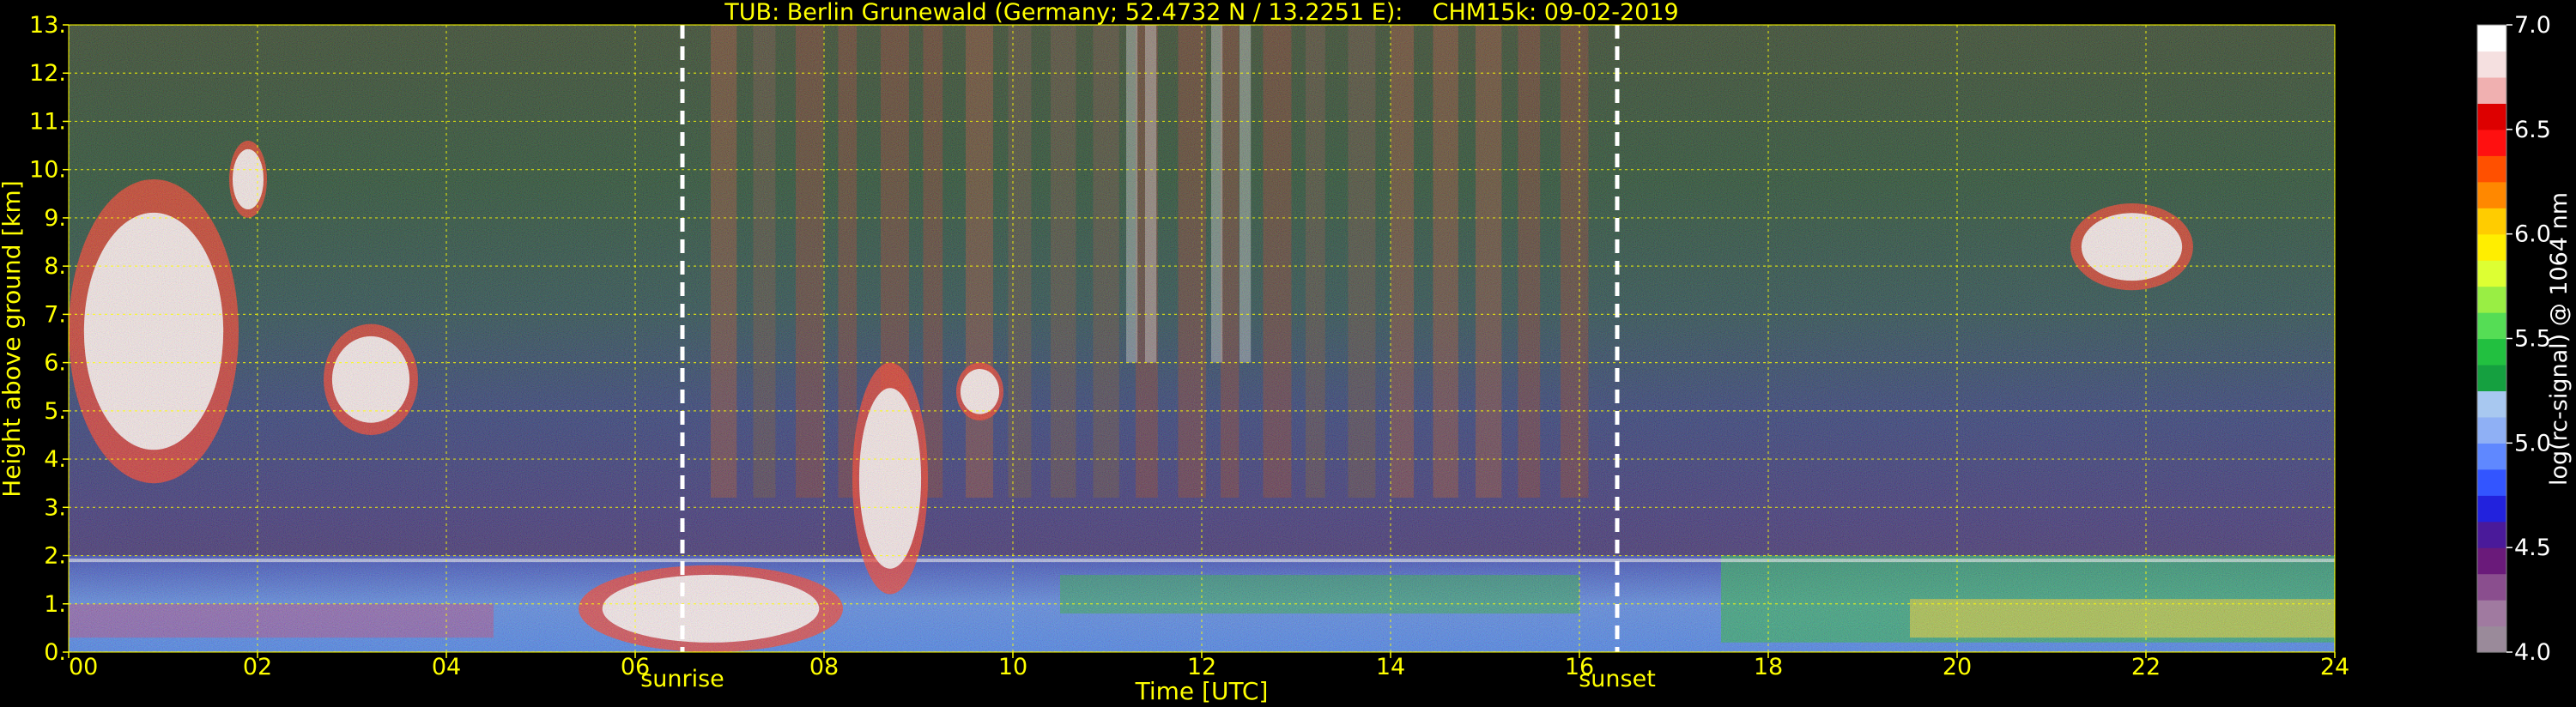 This screenshot has height=707, width=2576. I want to click on x-tick-label: 18, so click(1768, 667).